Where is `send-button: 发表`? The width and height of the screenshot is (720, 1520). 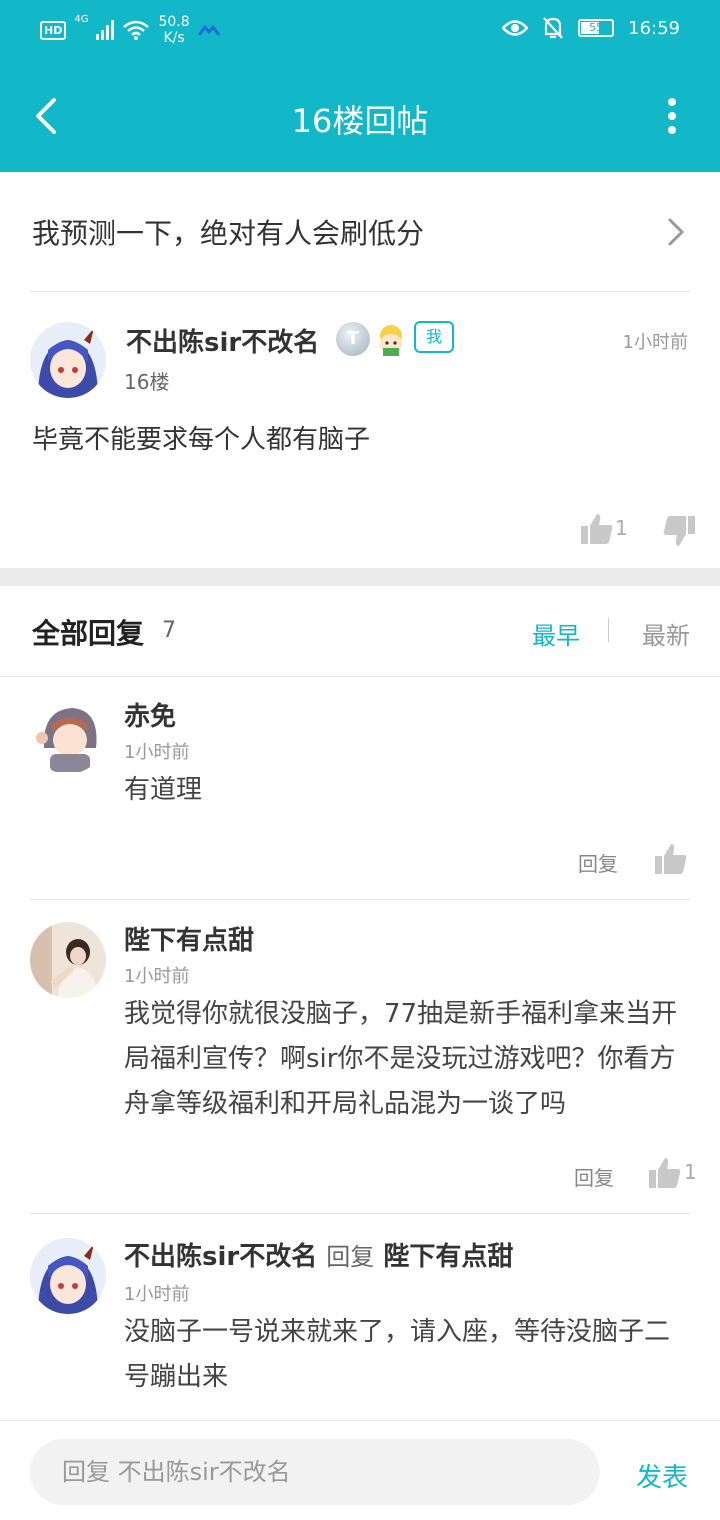
send-button: 发表 is located at coordinates (662, 1475).